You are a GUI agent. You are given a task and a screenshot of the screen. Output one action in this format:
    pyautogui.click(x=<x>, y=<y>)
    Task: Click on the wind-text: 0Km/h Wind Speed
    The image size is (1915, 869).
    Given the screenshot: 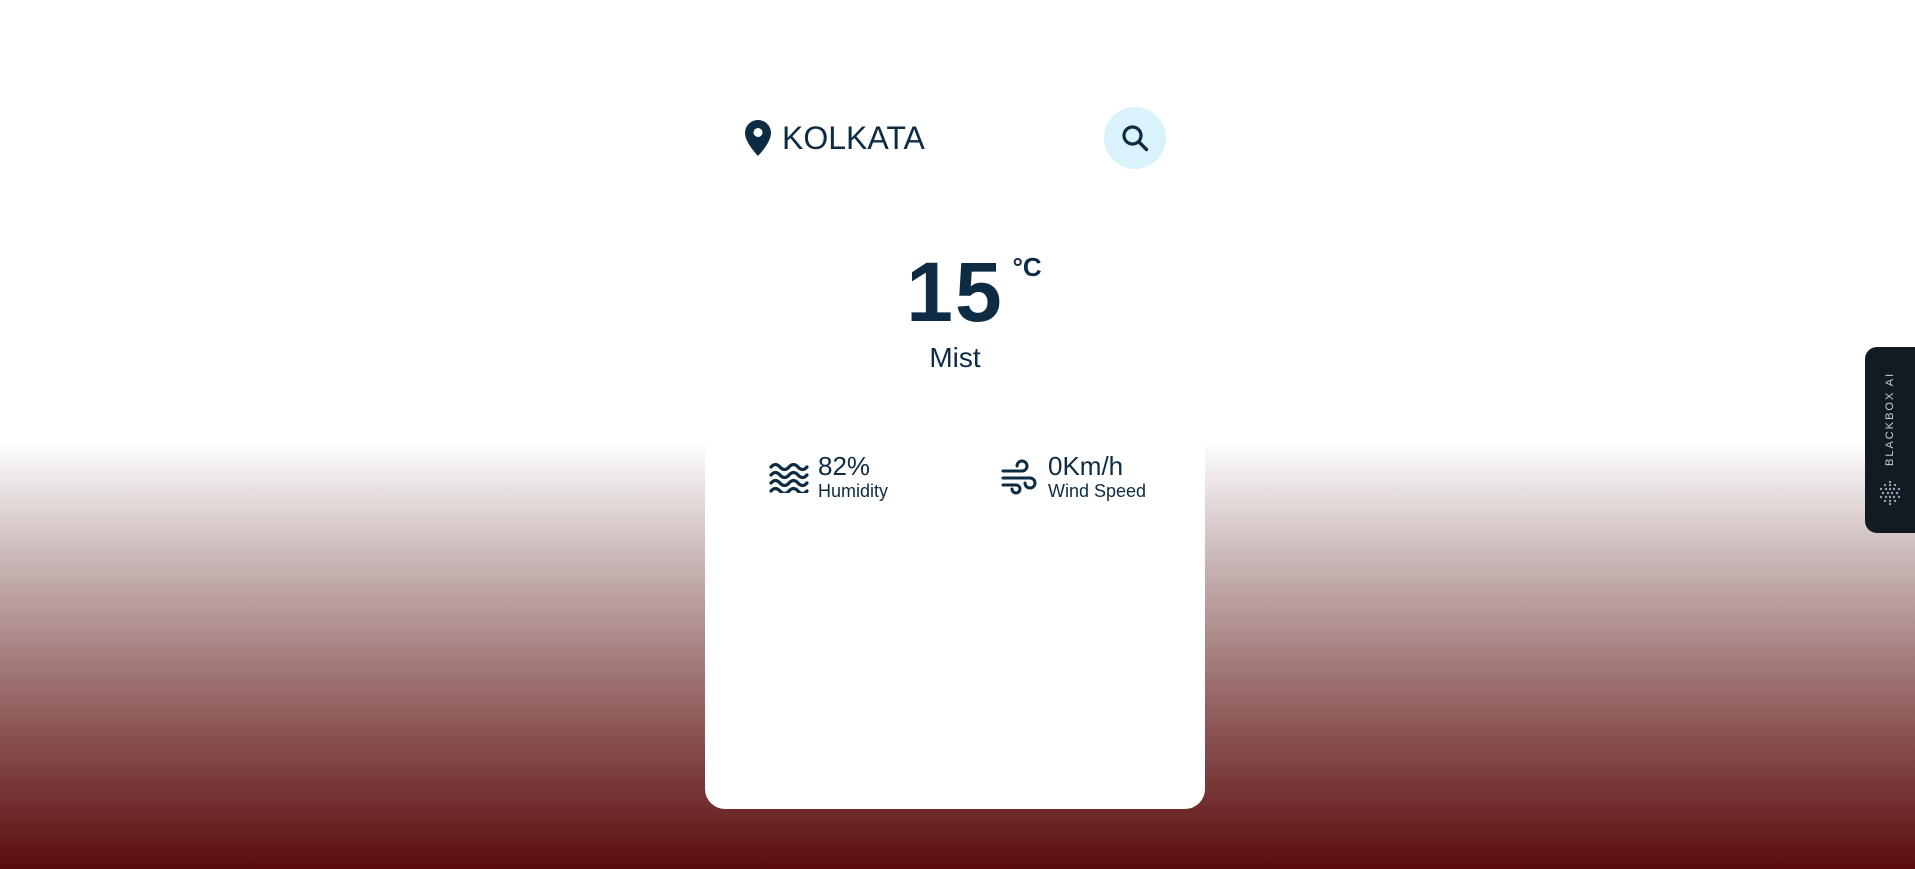 What is the action you would take?
    pyautogui.click(x=1097, y=477)
    